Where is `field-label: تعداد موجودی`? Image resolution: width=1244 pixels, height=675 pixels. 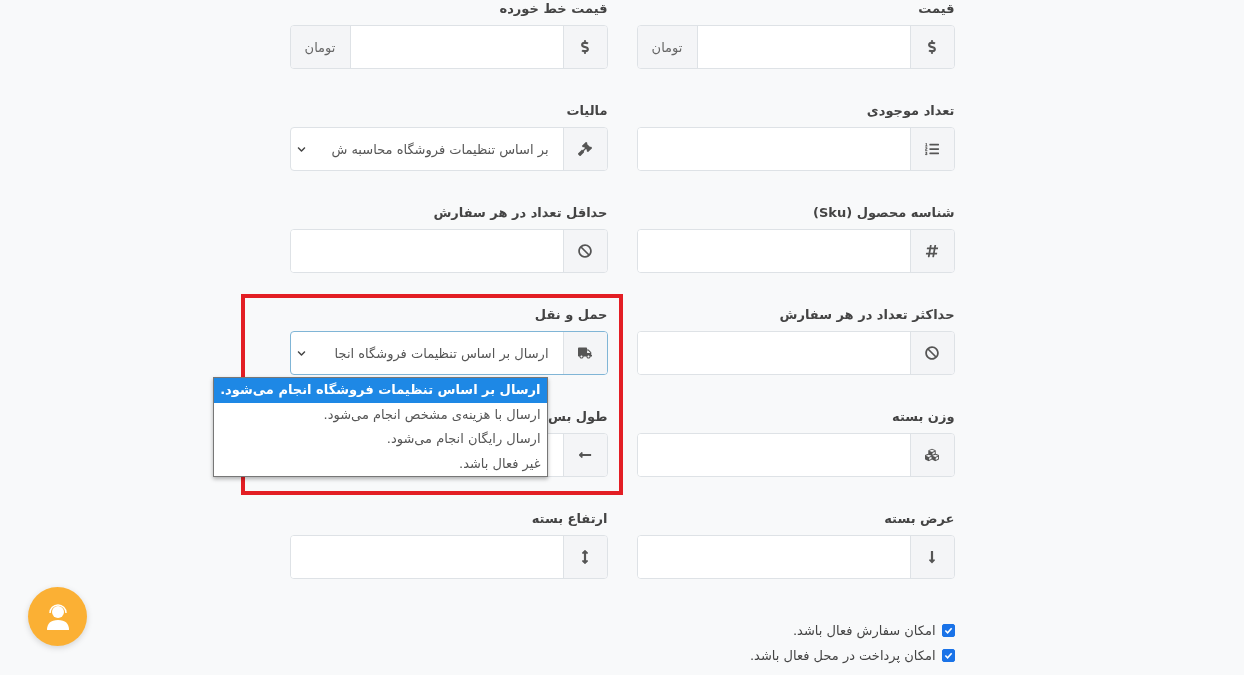
field-label: تعداد موجودی is located at coordinates (910, 110).